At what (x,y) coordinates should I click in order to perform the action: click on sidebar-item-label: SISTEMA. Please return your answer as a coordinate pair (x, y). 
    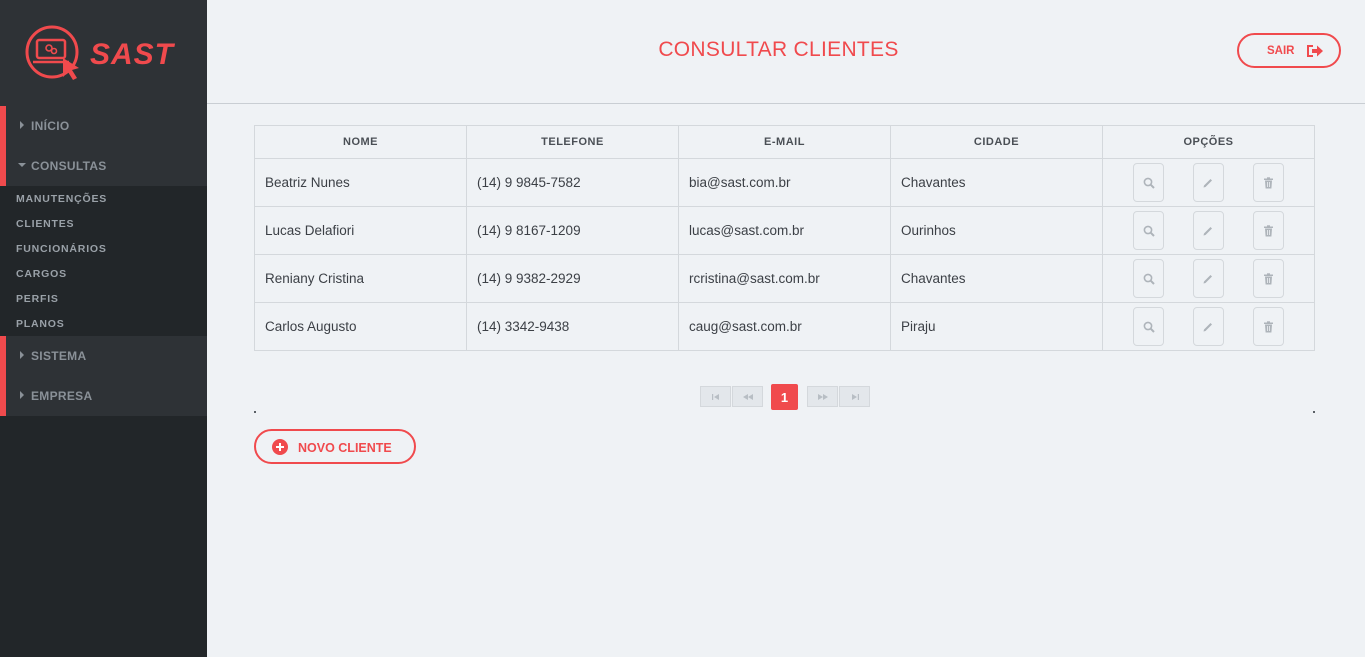
    Looking at the image, I should click on (59, 356).